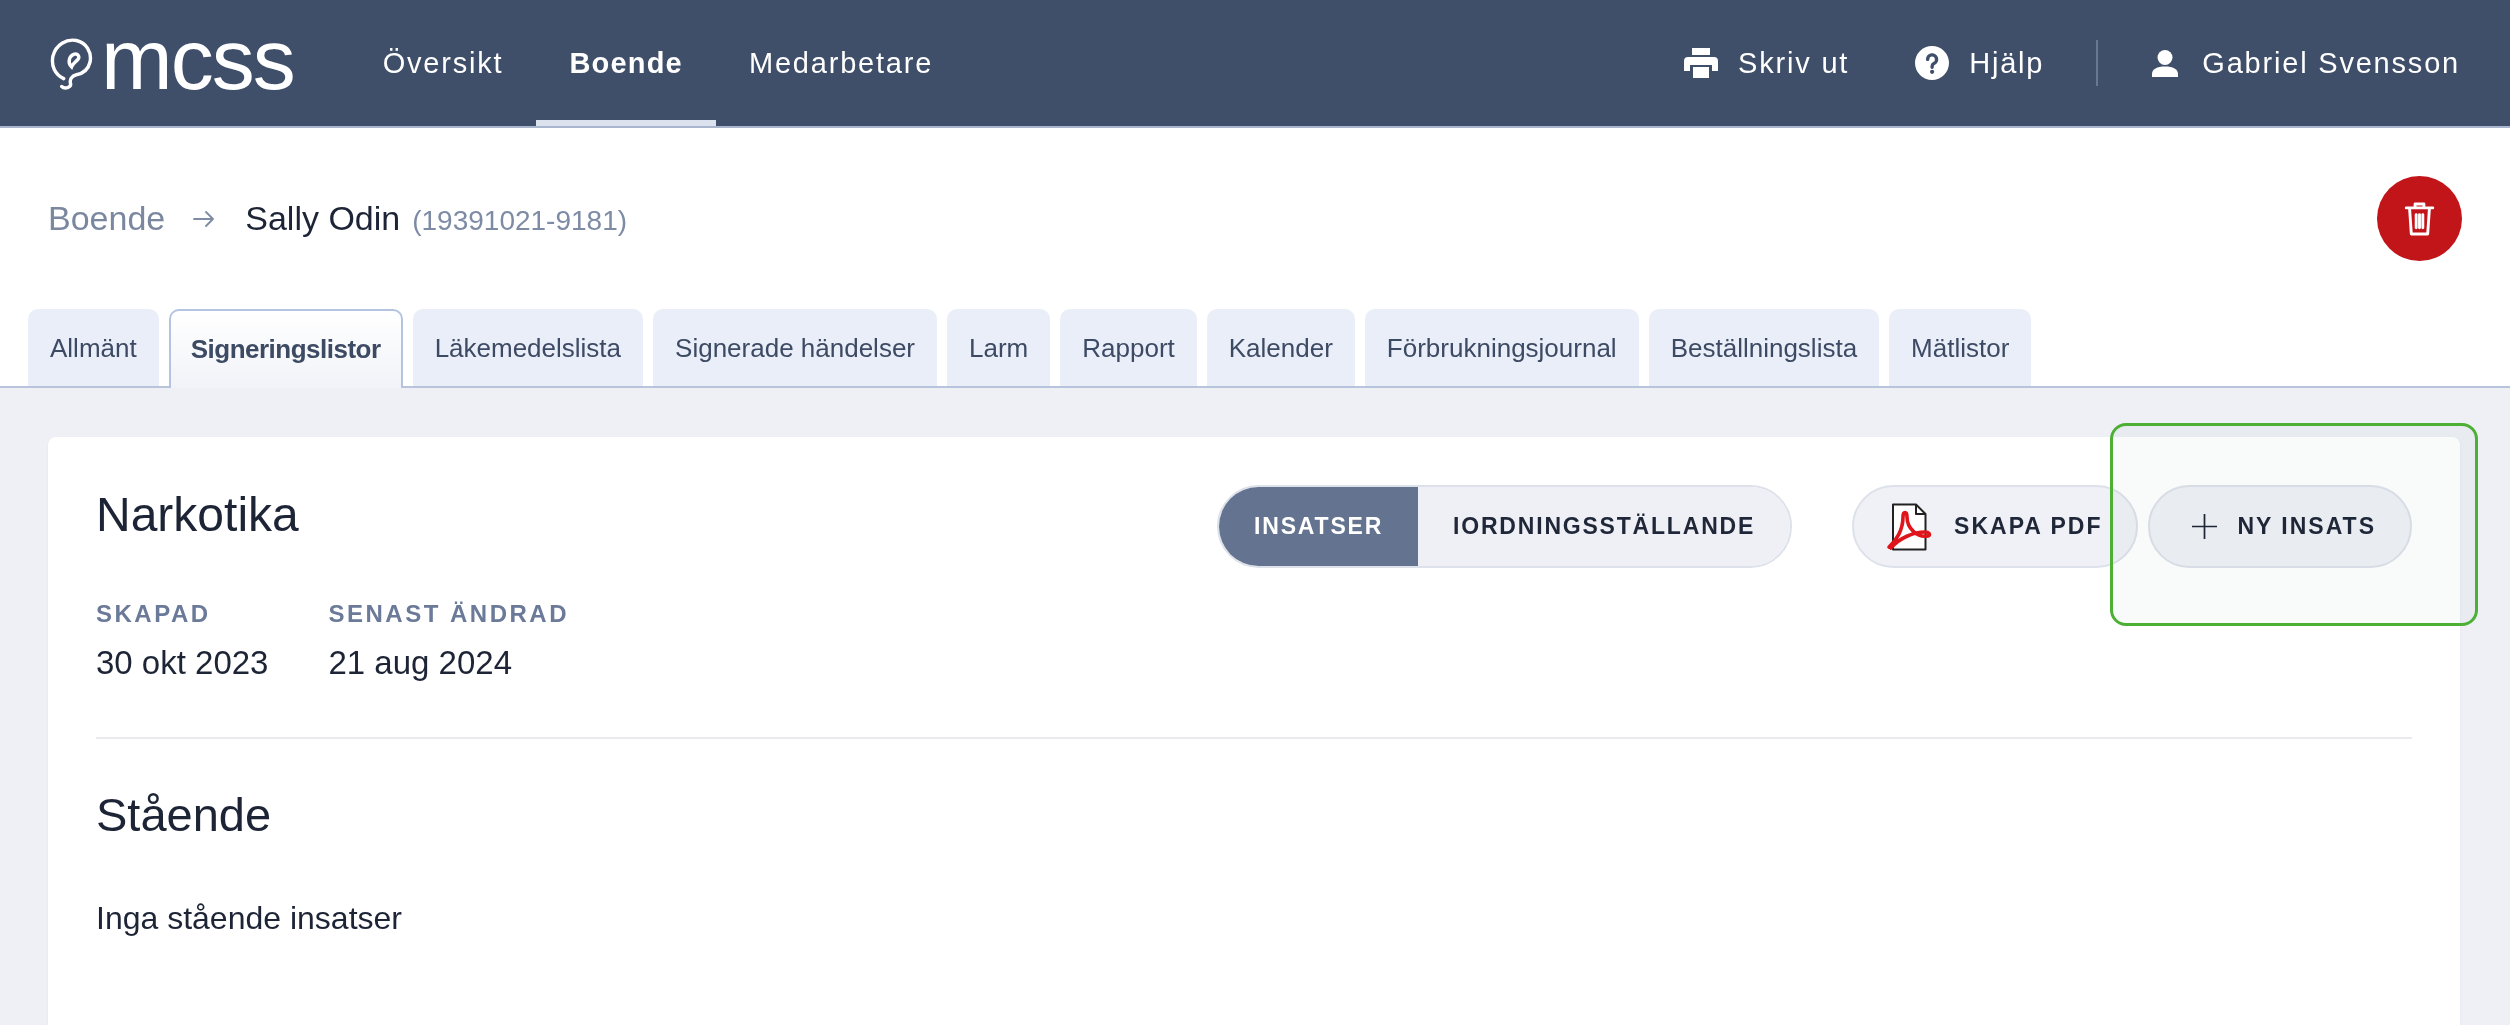  I want to click on pdf-file-icon, so click(1909, 526).